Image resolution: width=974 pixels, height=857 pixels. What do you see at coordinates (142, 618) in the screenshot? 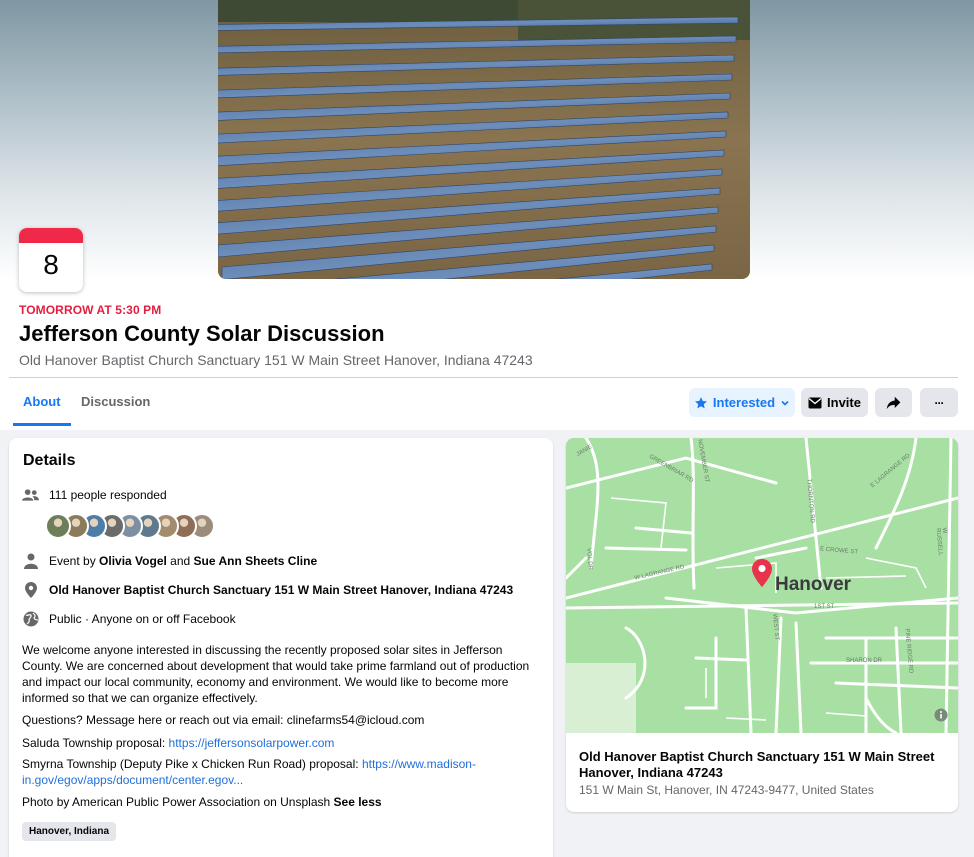
I see `privacy-text: Public · Anyone on or off Facebook` at bounding box center [142, 618].